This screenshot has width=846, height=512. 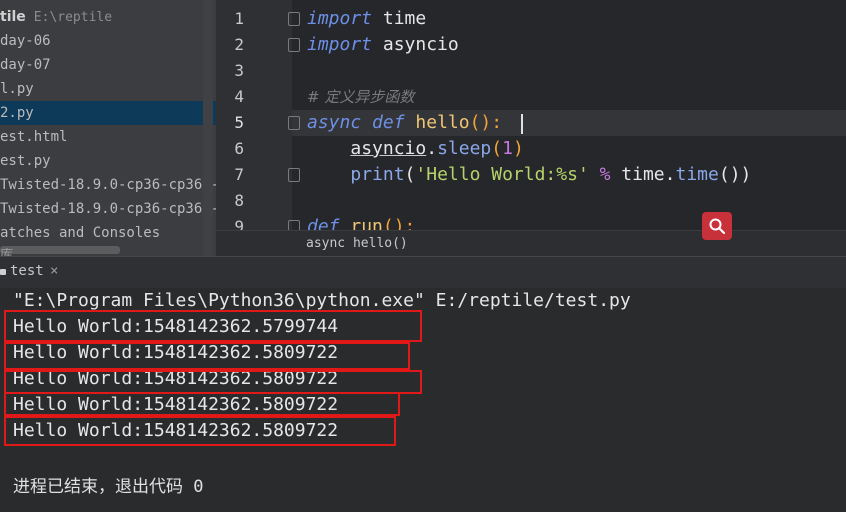 I want to click on line-number: 1, so click(x=239, y=18).